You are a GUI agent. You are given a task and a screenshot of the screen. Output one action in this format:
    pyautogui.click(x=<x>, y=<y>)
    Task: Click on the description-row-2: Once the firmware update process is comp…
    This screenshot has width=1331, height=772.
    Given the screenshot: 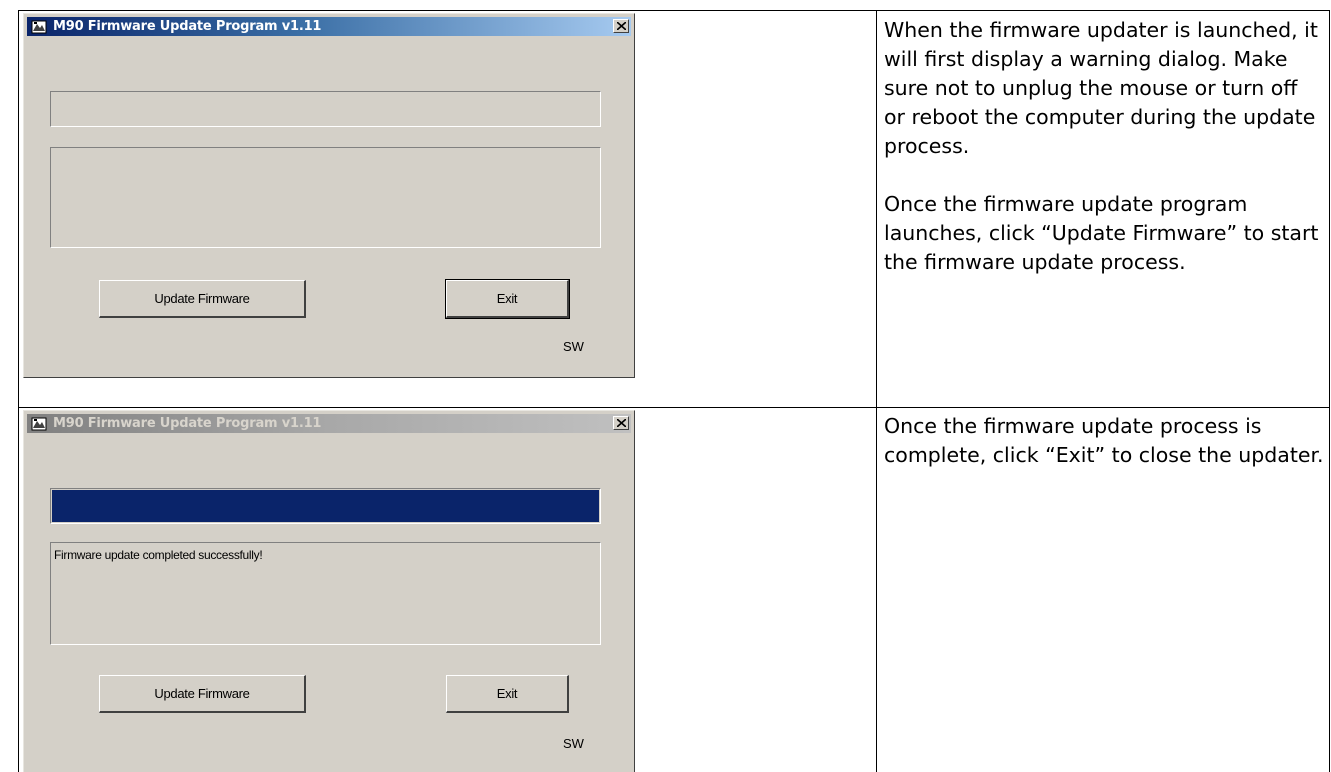 What is the action you would take?
    pyautogui.click(x=1104, y=441)
    